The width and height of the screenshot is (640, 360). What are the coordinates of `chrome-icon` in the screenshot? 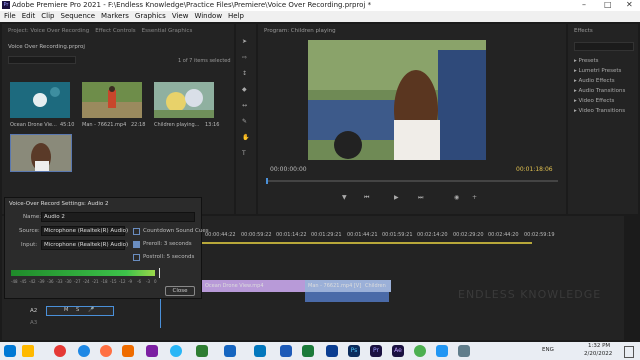 It's located at (60, 351).